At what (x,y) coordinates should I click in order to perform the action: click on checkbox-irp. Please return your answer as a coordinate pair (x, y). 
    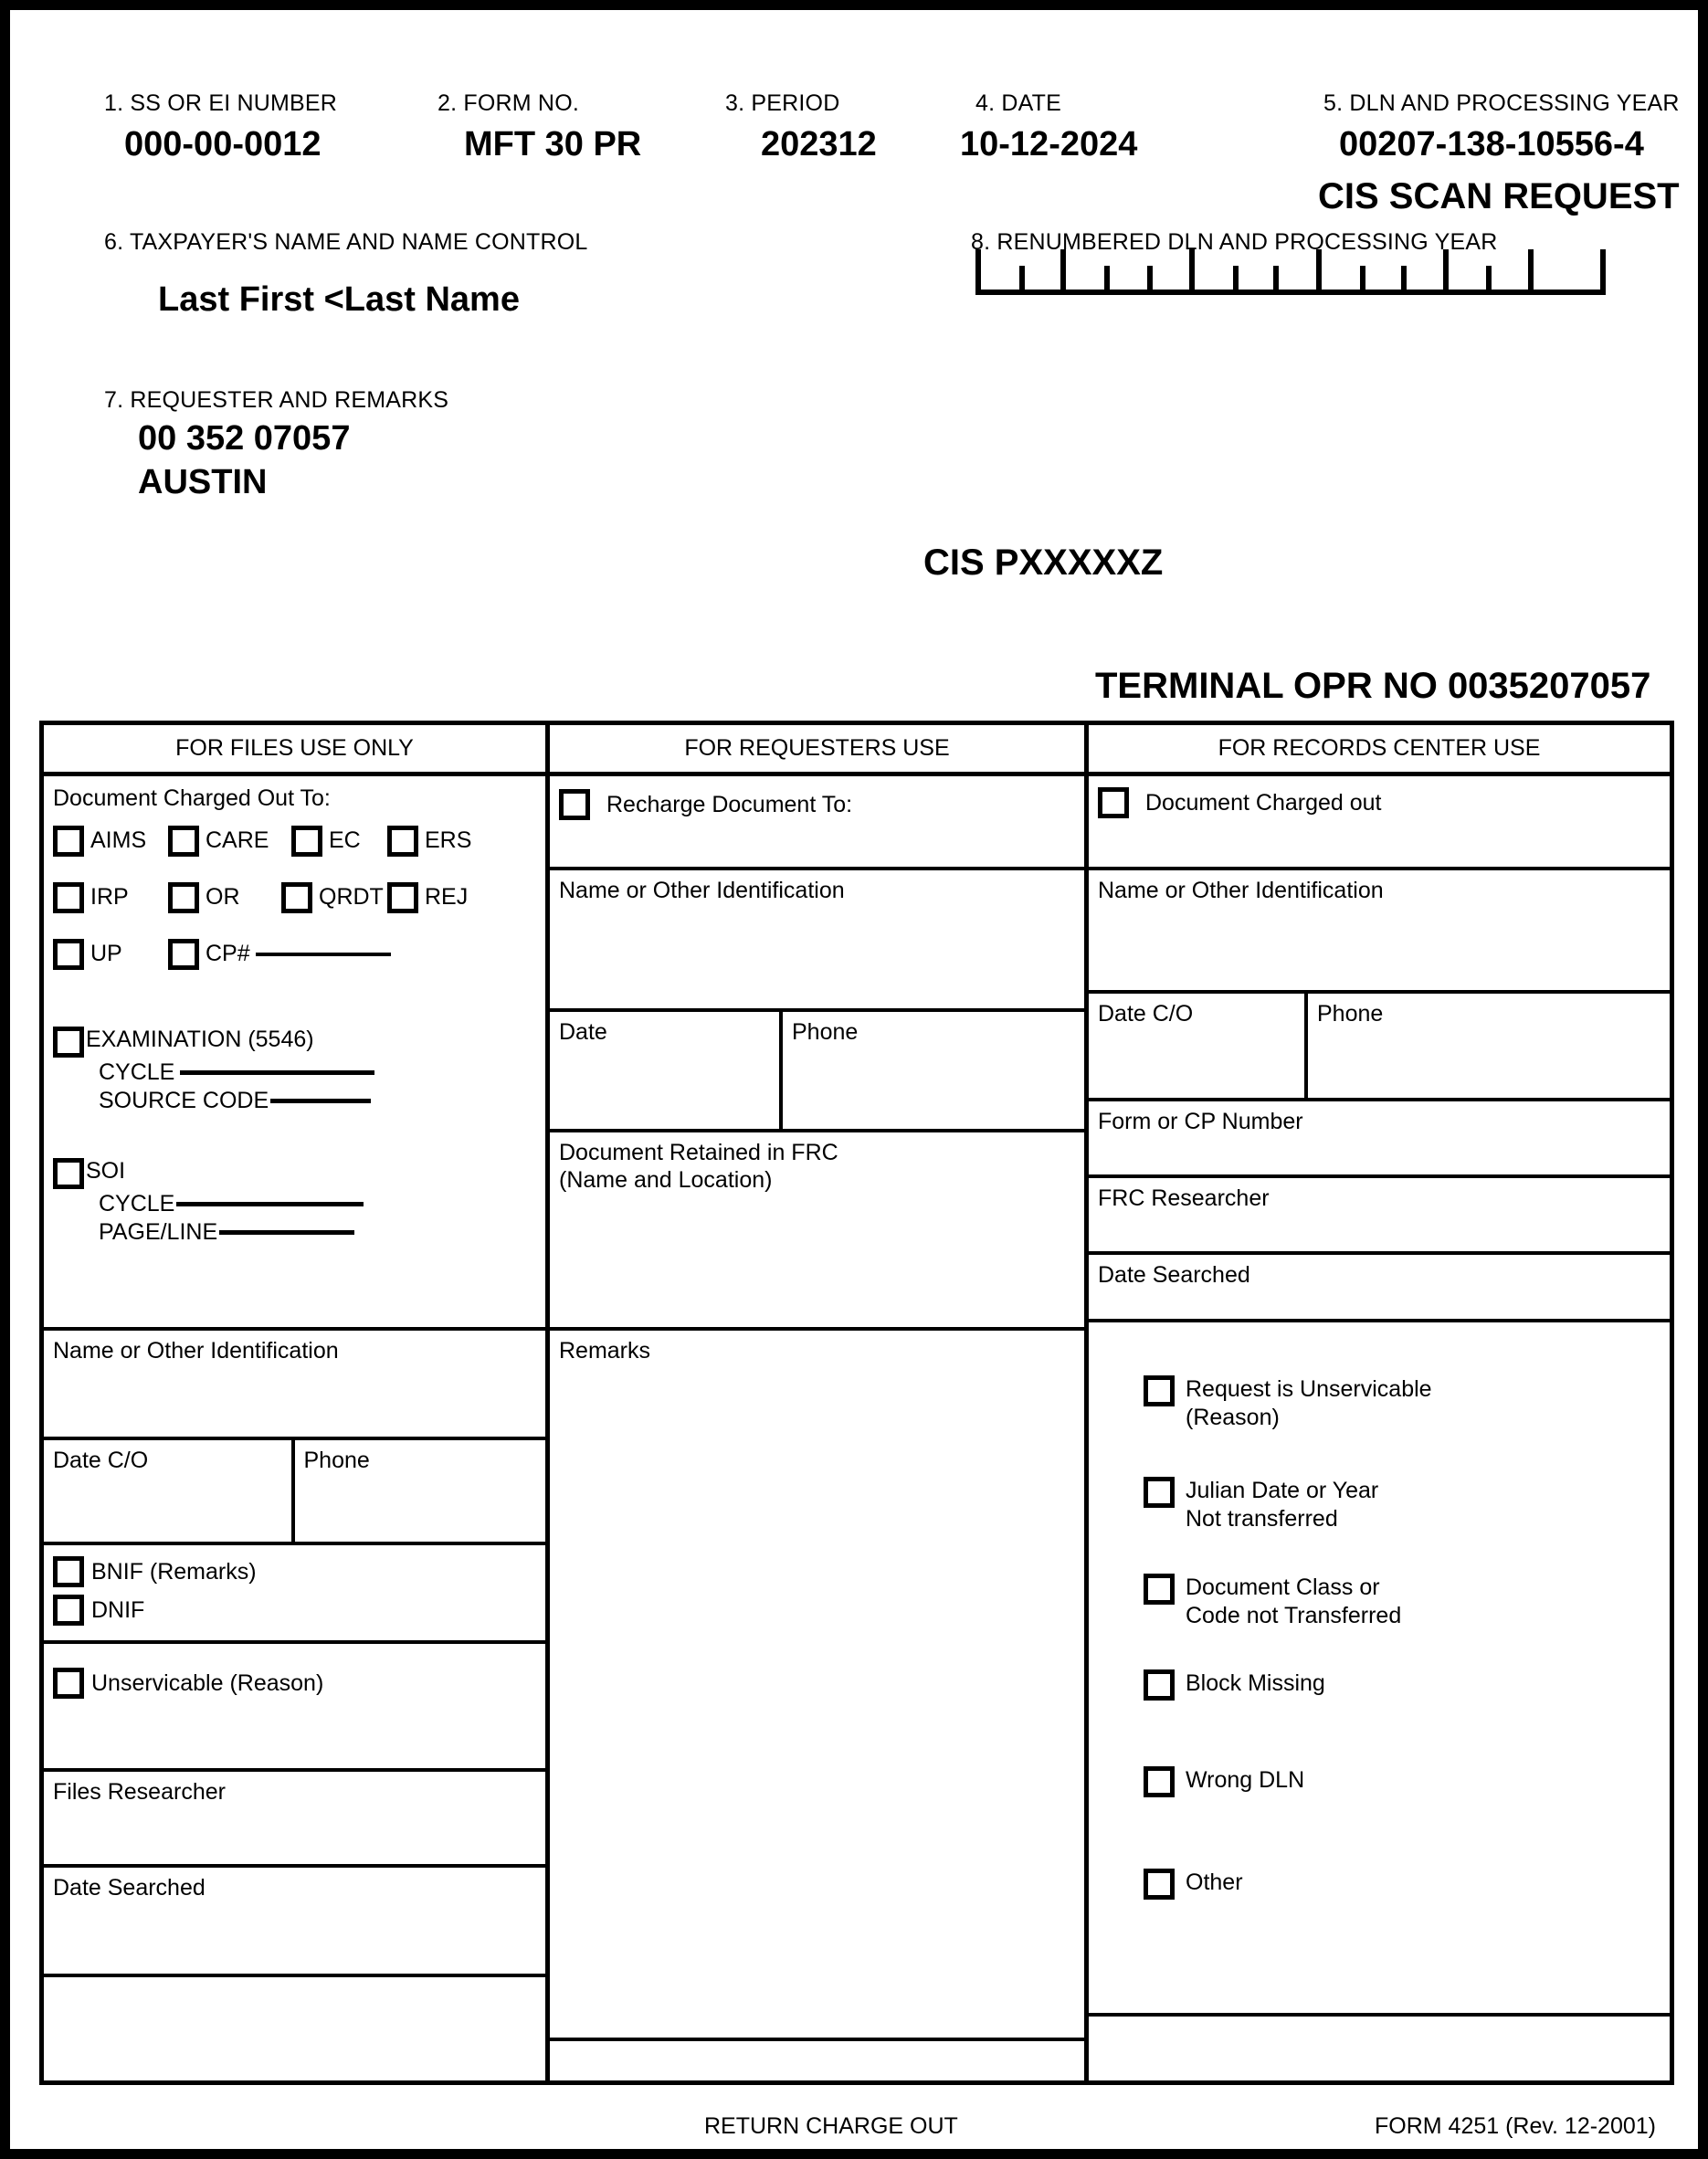
    Looking at the image, I should click on (68, 897).